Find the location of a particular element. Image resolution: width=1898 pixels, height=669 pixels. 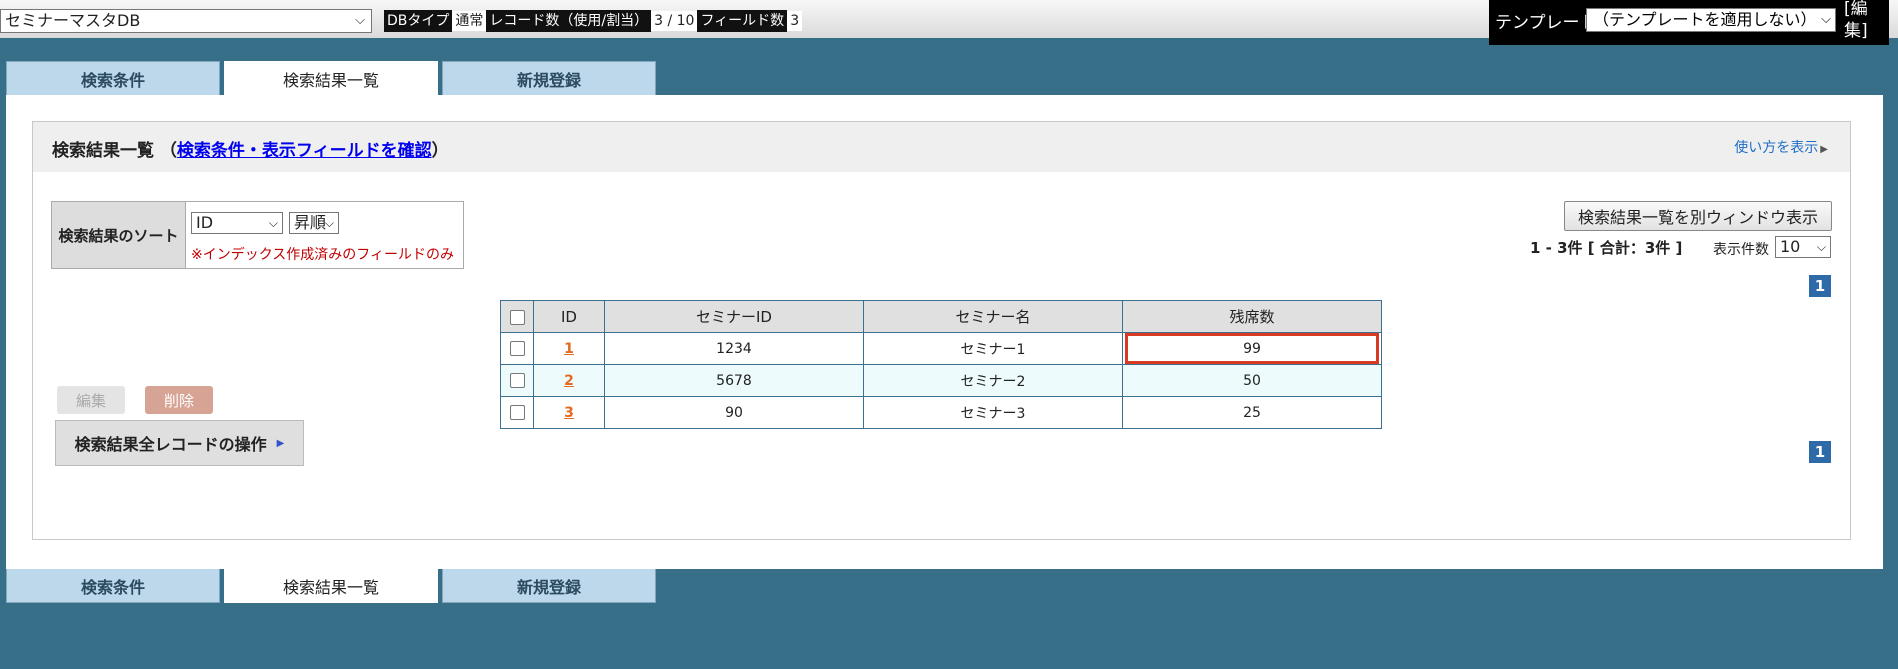

record-id-link: 1 is located at coordinates (569, 349).